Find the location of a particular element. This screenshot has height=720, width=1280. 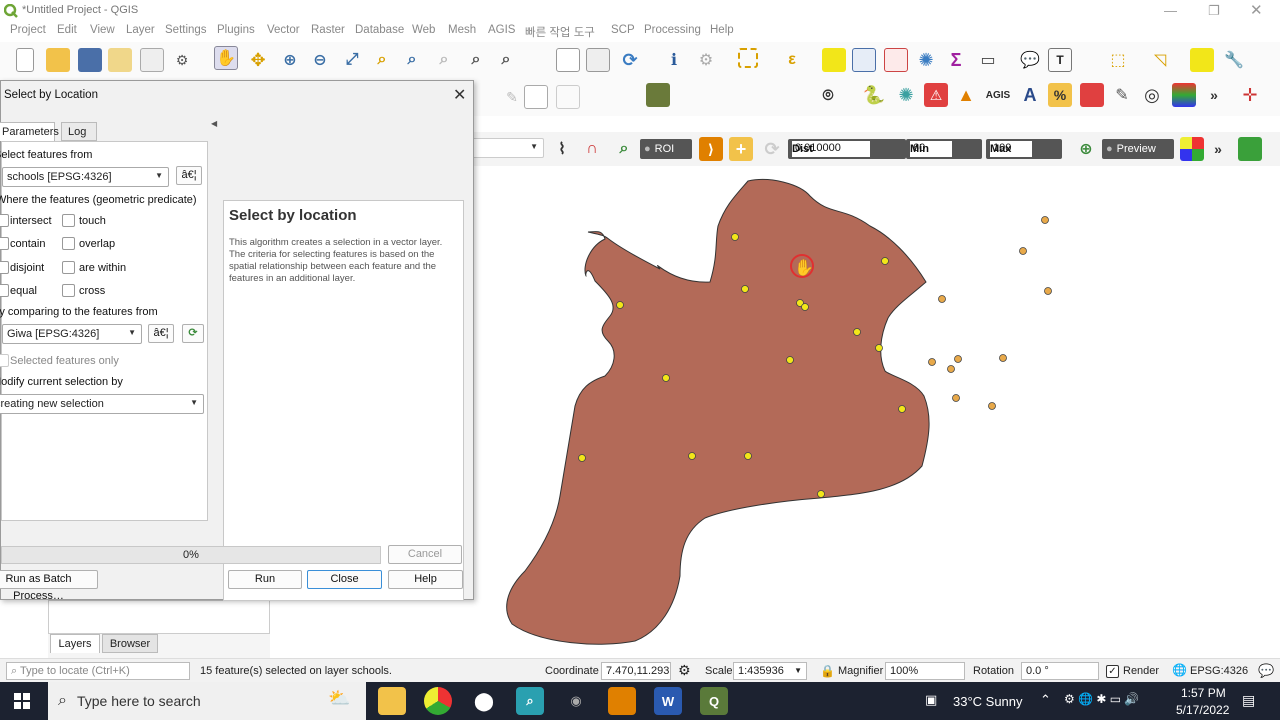

text-annotation-icon: T is located at coordinates (1060, 60).